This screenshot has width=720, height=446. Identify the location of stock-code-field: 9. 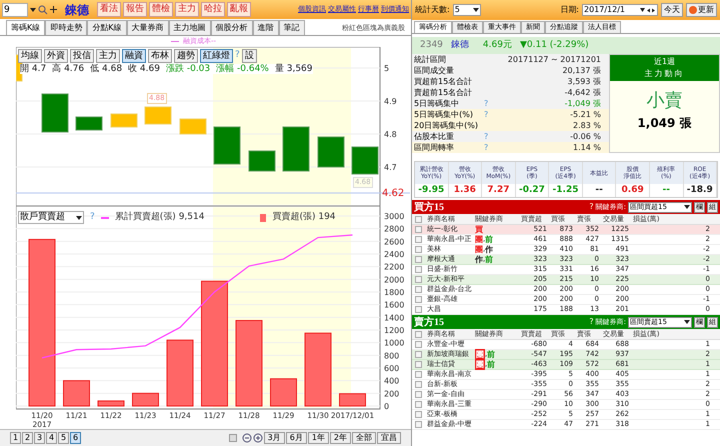
(15, 9).